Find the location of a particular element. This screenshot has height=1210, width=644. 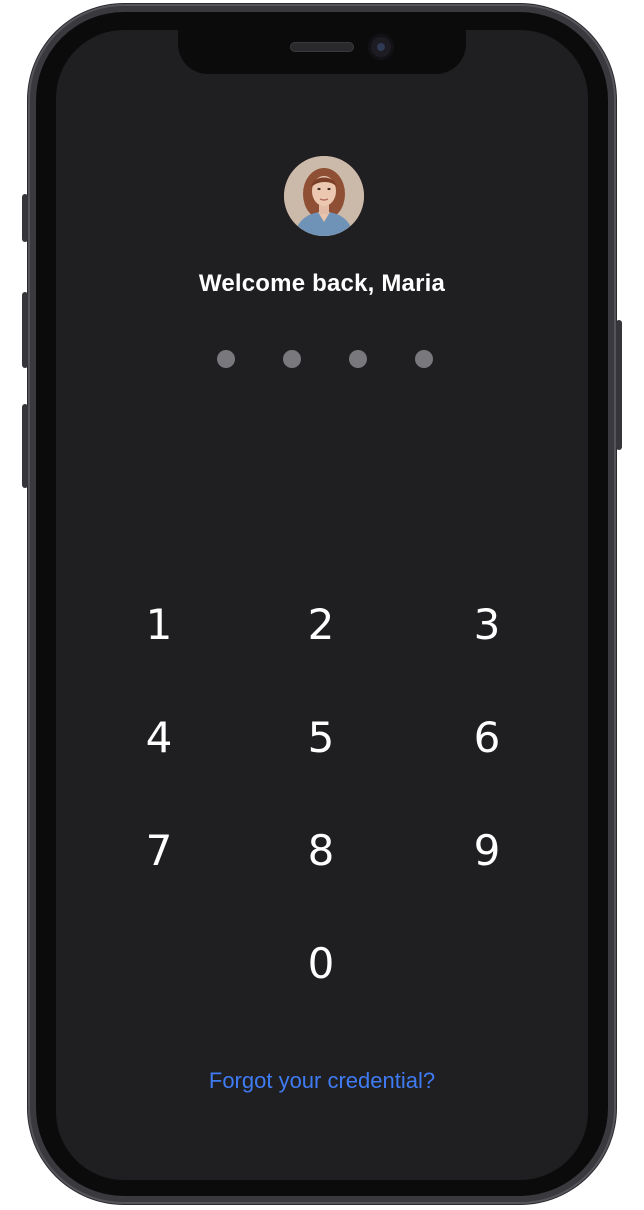

key-4: 4 is located at coordinates (159, 738).